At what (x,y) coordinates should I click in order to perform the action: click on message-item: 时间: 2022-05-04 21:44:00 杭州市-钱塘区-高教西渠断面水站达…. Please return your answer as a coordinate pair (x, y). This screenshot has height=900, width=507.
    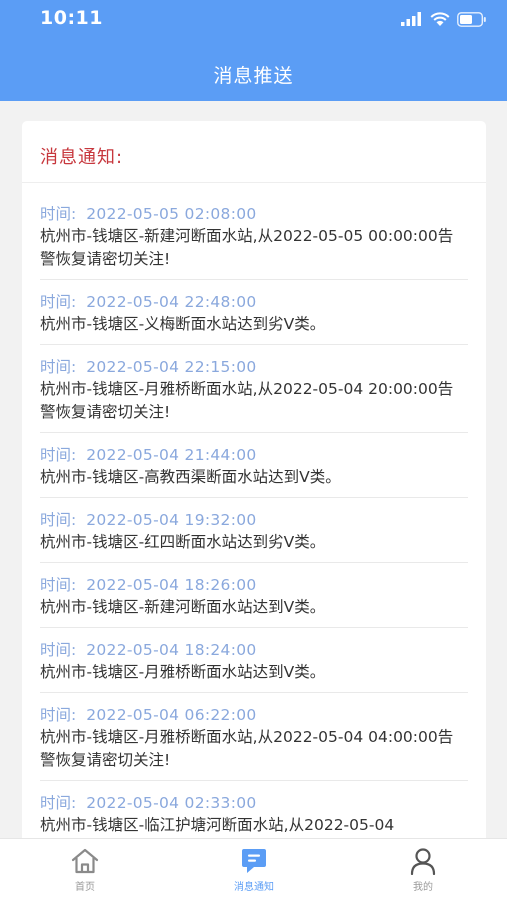
    Looking at the image, I should click on (254, 471).